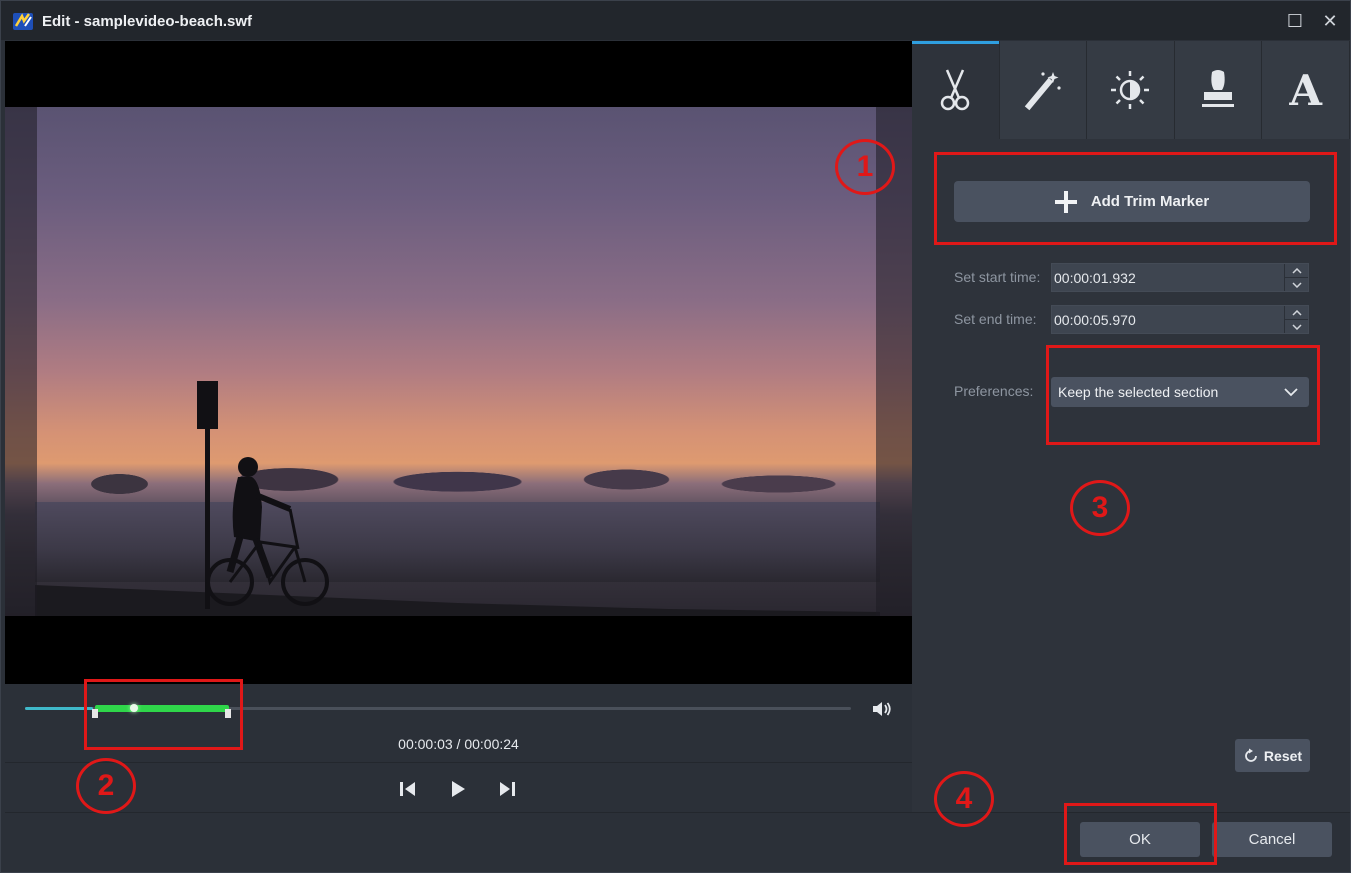  I want to click on annotation-number-1: 1, so click(865, 167).